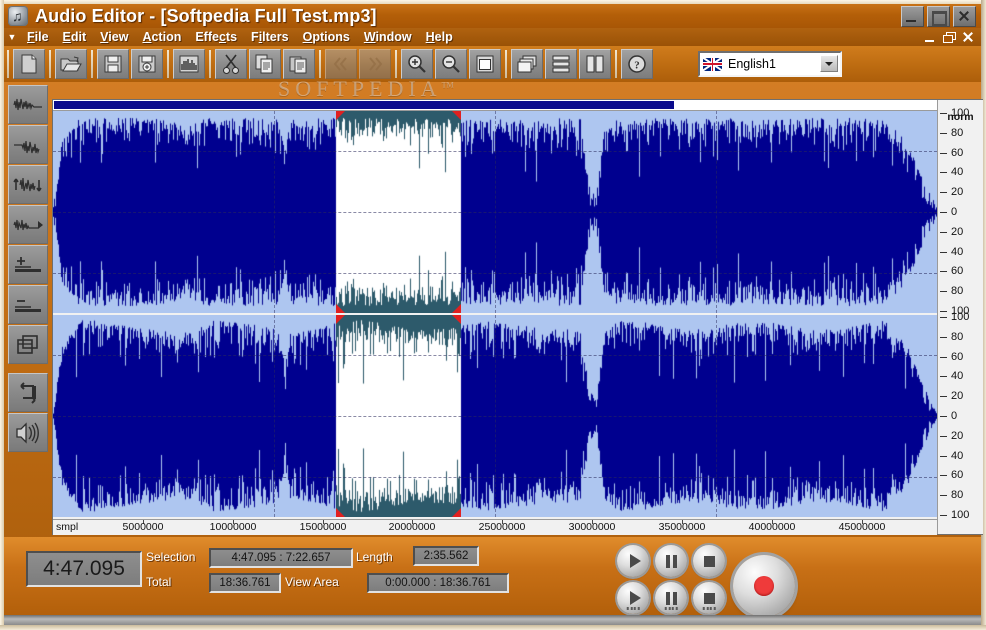  What do you see at coordinates (446, 556) in the screenshot?
I see `length-value: 2:35.562` at bounding box center [446, 556].